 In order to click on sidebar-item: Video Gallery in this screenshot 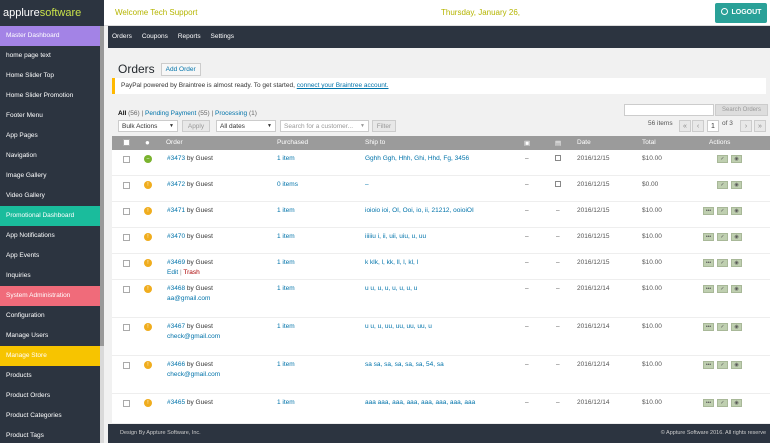, I will do `click(50, 196)`.